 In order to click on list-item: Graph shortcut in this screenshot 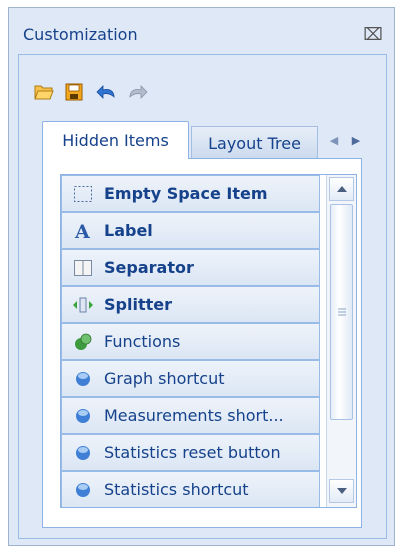, I will do `click(190, 378)`.